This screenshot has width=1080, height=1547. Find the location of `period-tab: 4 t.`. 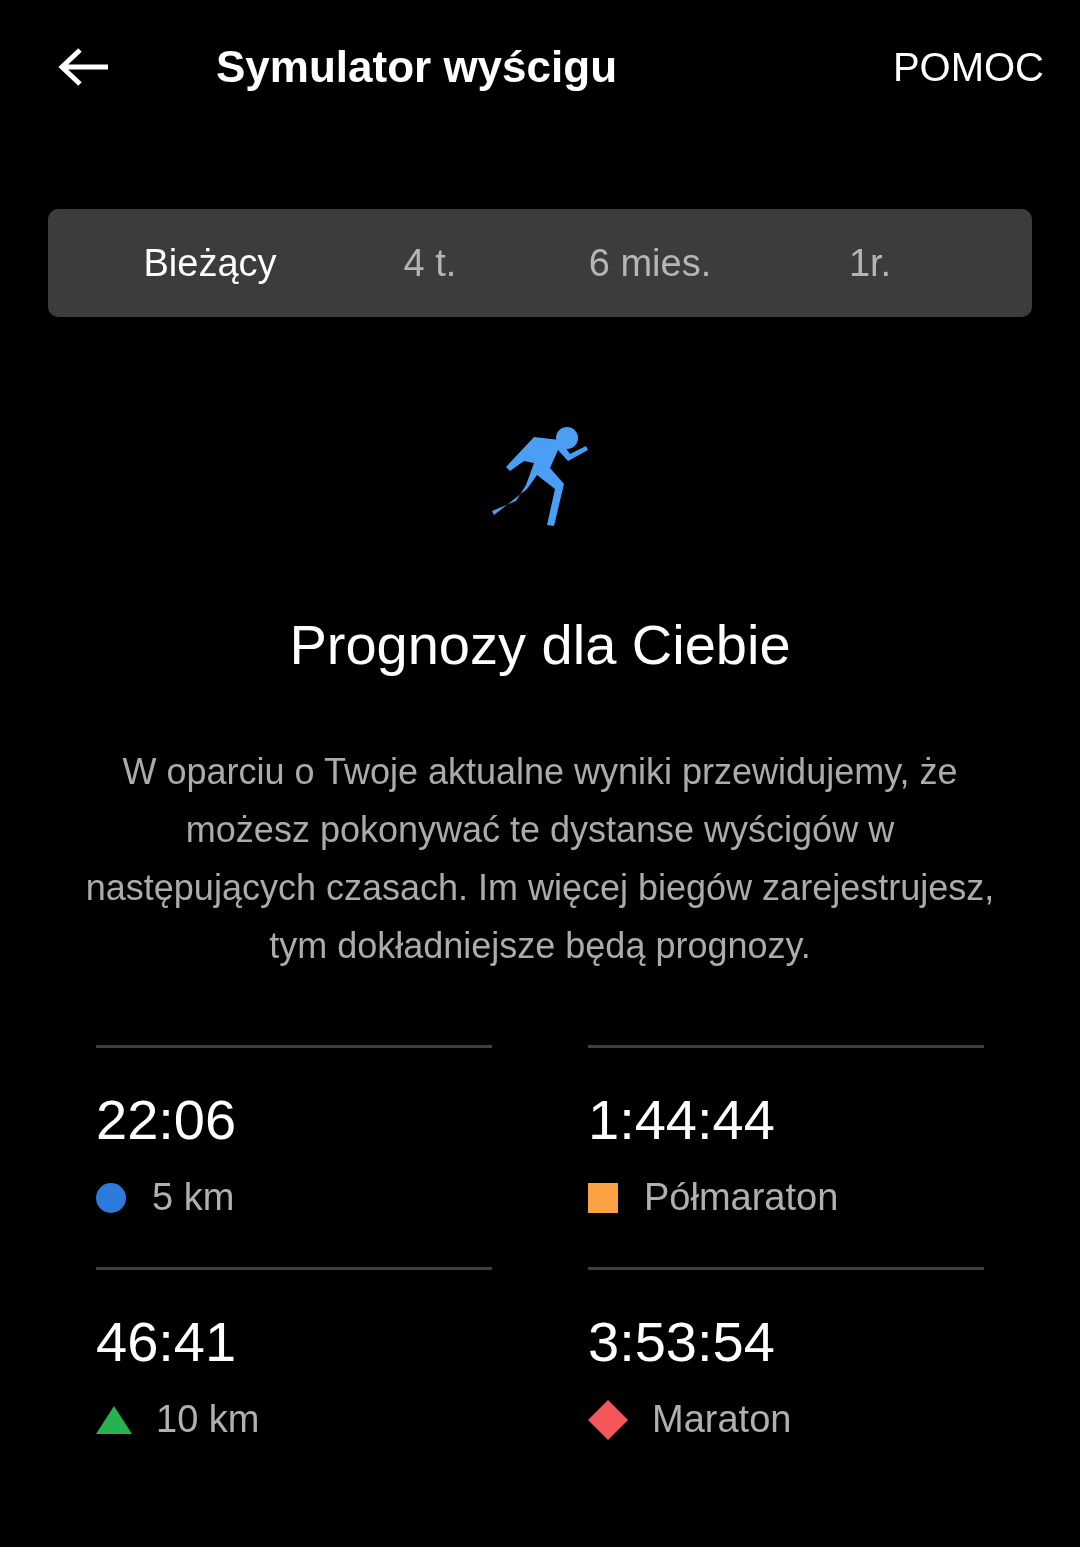

period-tab: 4 t. is located at coordinates (430, 263).